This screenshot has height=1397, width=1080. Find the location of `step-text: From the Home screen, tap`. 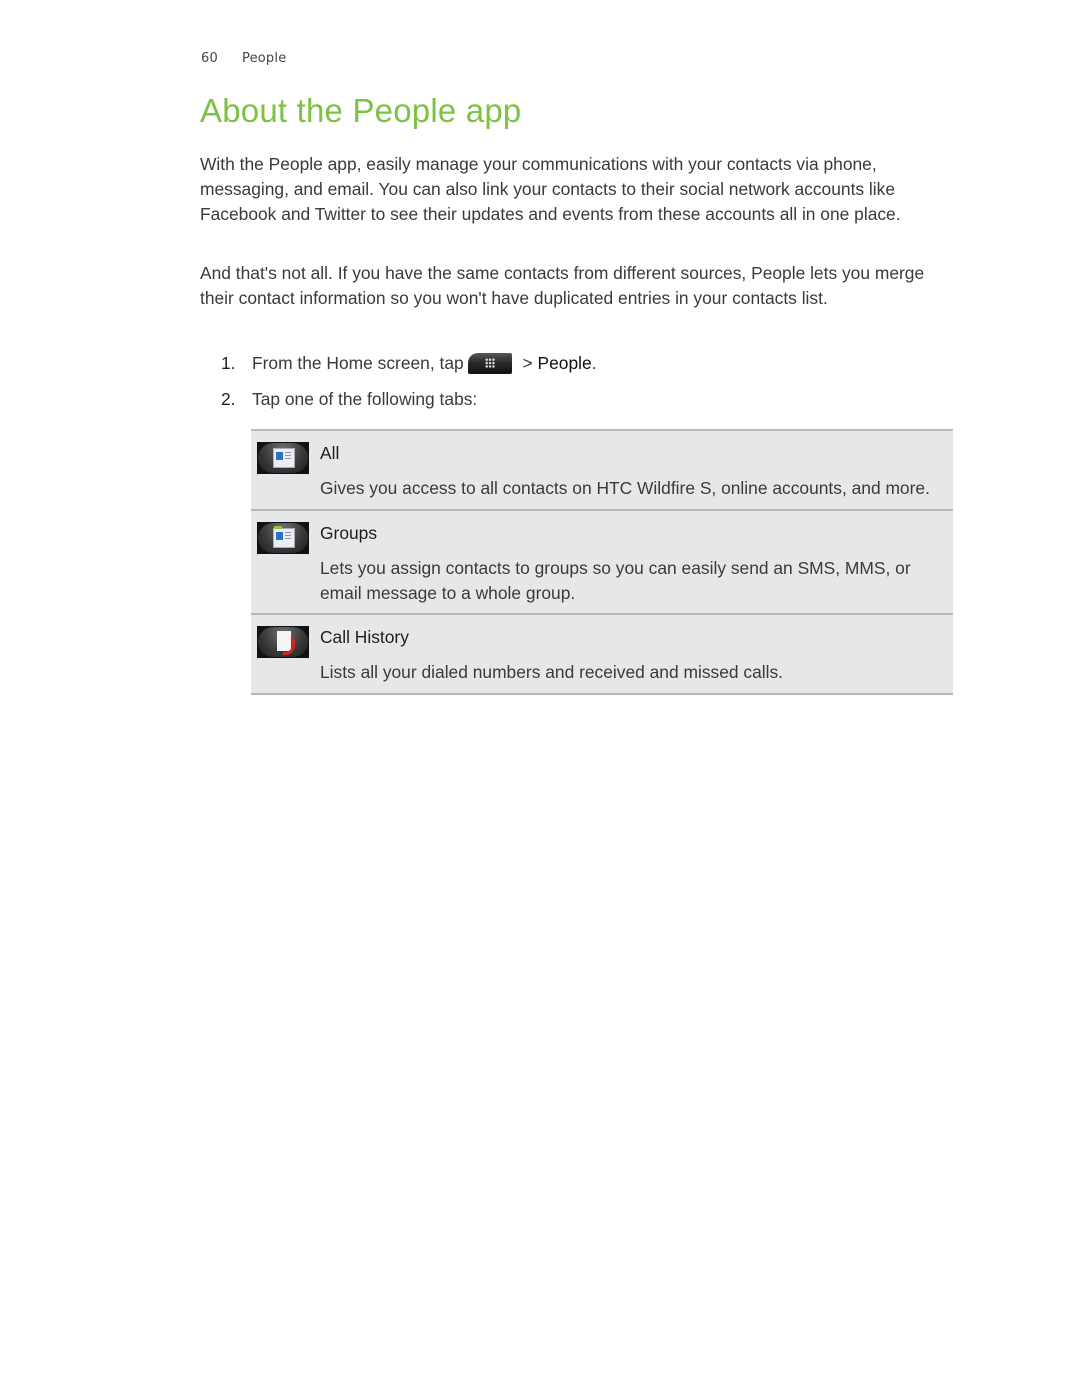

step-text: From the Home screen, tap is located at coordinates (358, 363).